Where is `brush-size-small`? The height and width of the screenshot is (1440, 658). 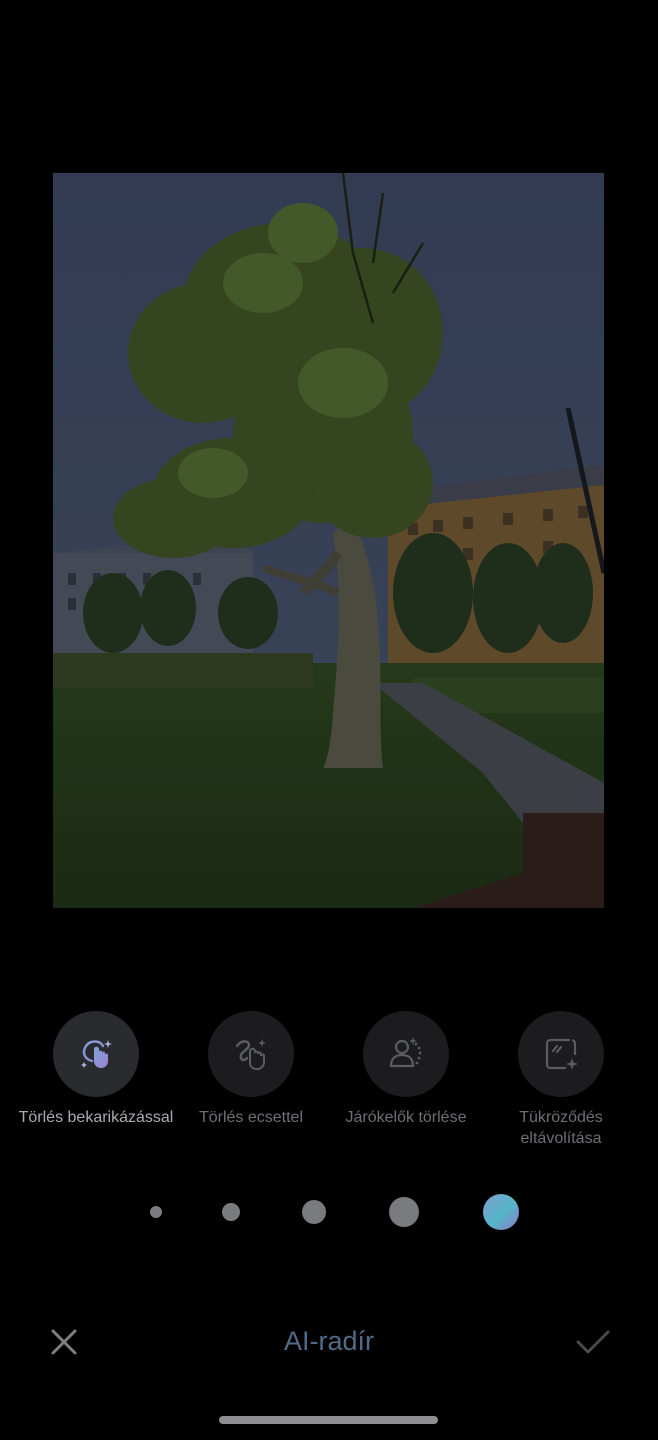
brush-size-small is located at coordinates (231, 1212).